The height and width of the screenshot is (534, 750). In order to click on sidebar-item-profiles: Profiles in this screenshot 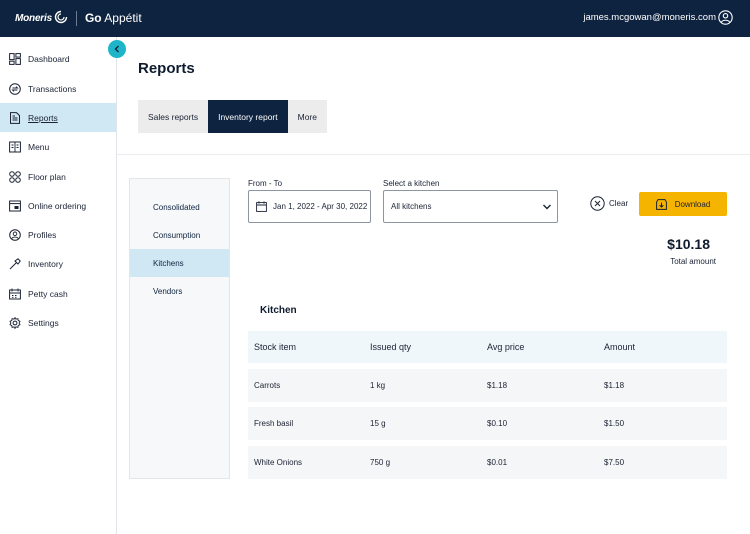, I will do `click(58, 234)`.